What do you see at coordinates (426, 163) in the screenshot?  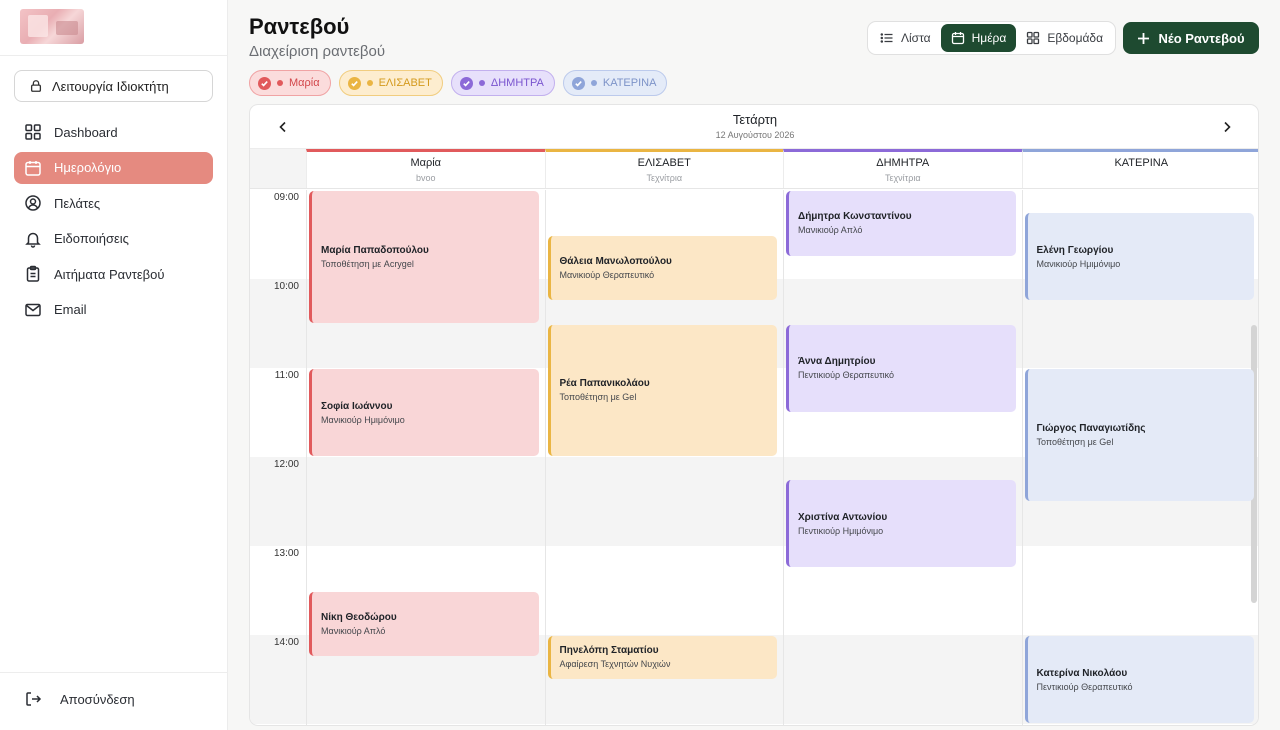 I see `staff-name: Μαρία` at bounding box center [426, 163].